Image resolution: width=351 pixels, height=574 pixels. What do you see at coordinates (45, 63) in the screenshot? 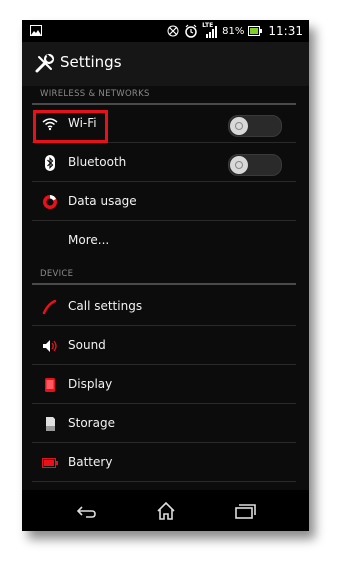
I see `wrench-icon` at bounding box center [45, 63].